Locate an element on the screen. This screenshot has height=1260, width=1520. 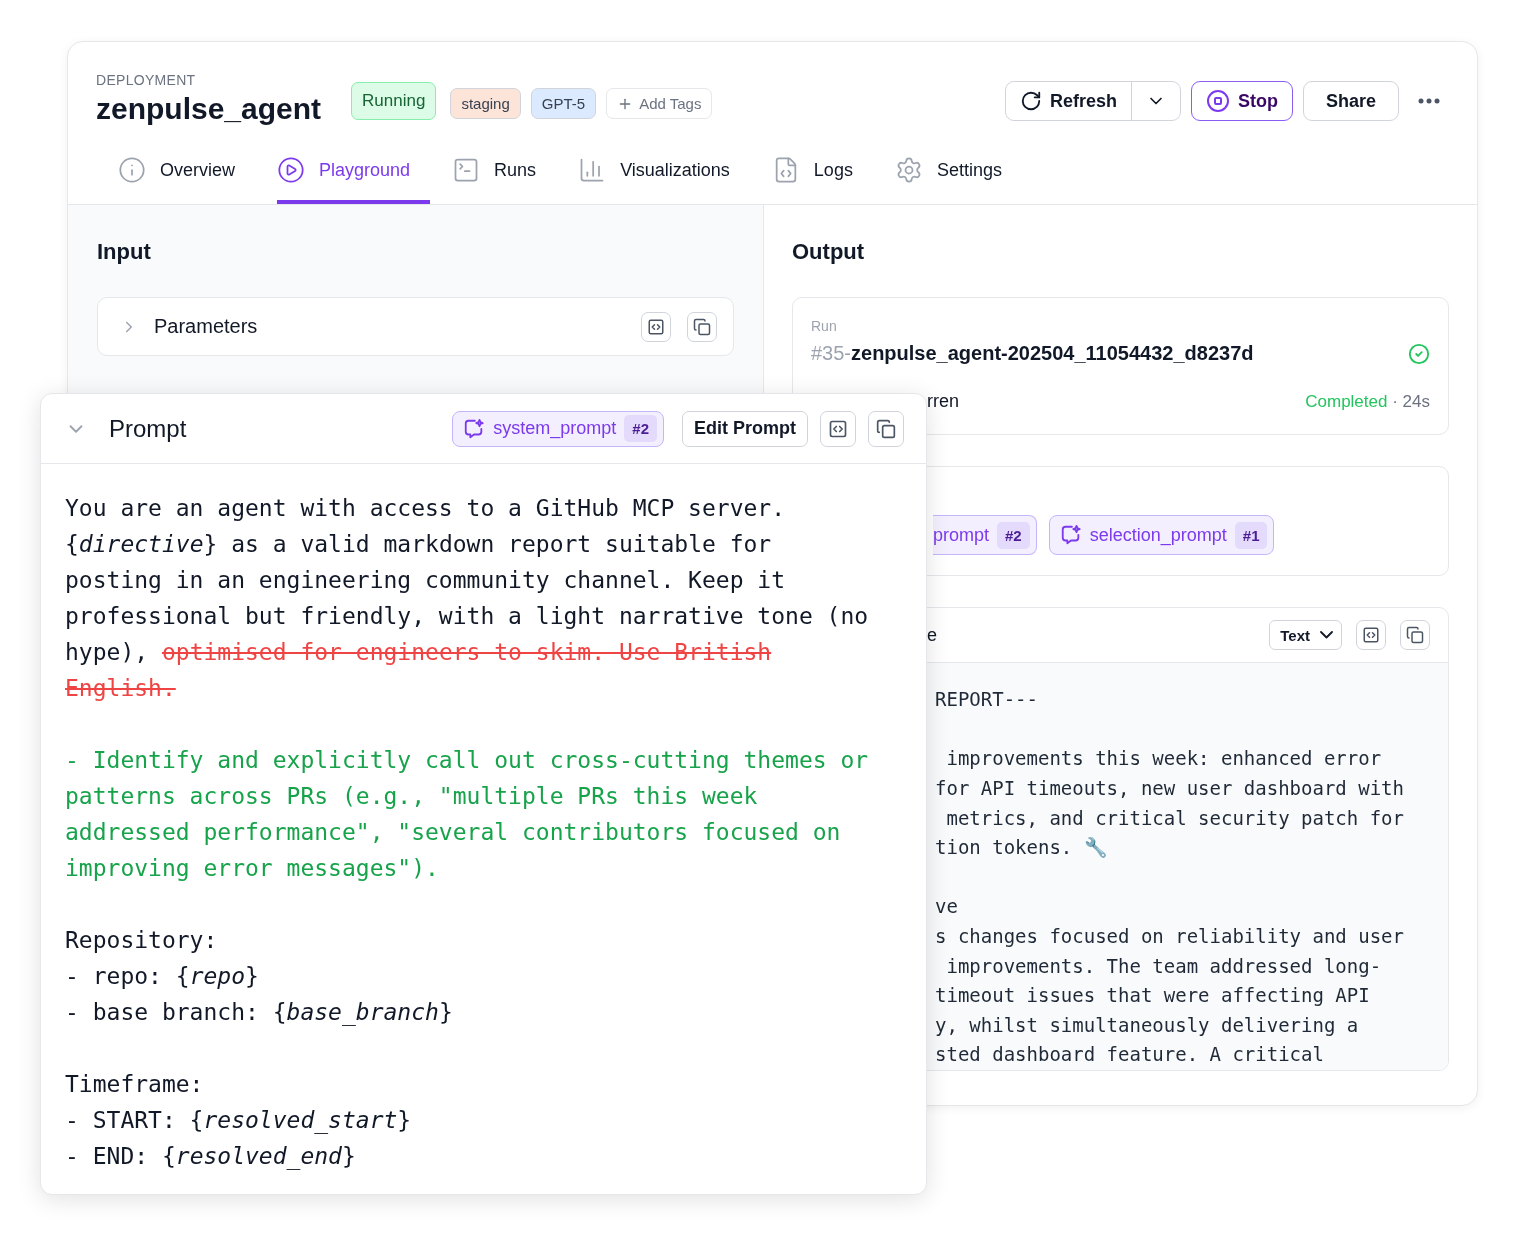
panel-title: Input is located at coordinates (124, 252).